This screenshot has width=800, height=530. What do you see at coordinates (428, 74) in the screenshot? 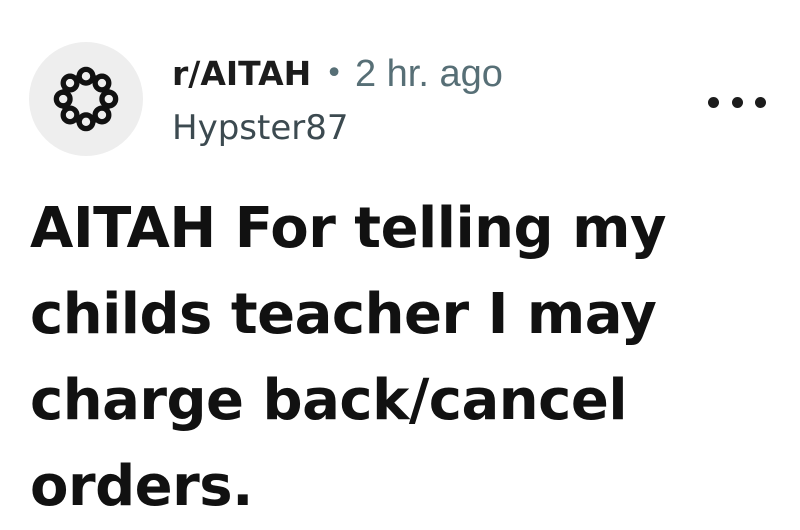
I see `post-timestamp: 2 hr. ago` at bounding box center [428, 74].